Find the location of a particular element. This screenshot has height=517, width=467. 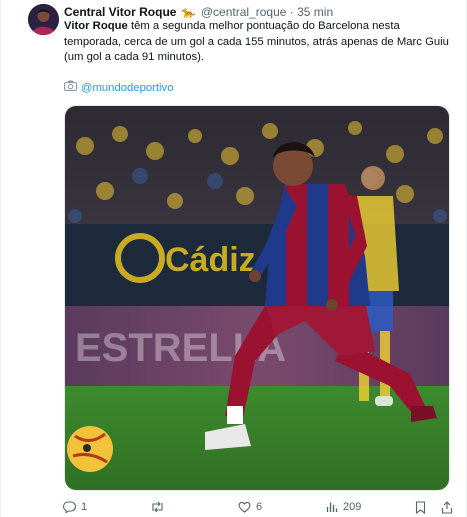

author-display-name: Central Vitor Roque is located at coordinates (120, 12).